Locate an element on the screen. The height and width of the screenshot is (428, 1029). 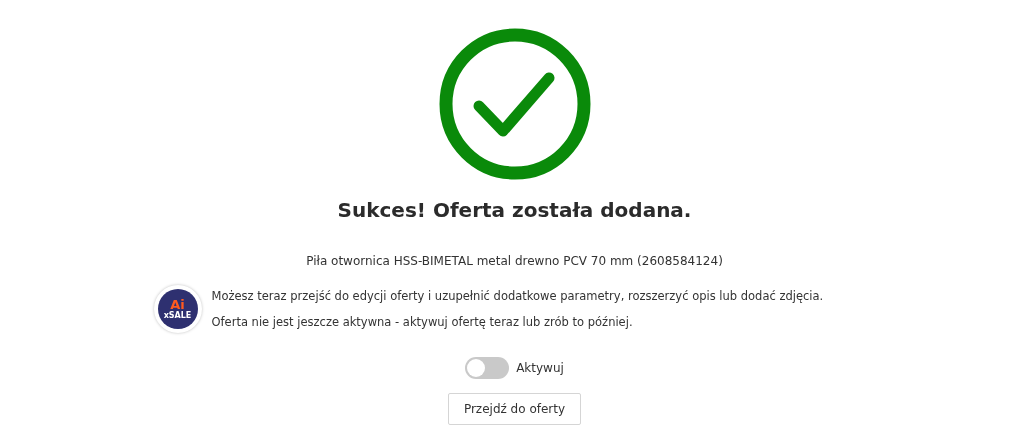
toggle-label: Aktywuj is located at coordinates (540, 368).